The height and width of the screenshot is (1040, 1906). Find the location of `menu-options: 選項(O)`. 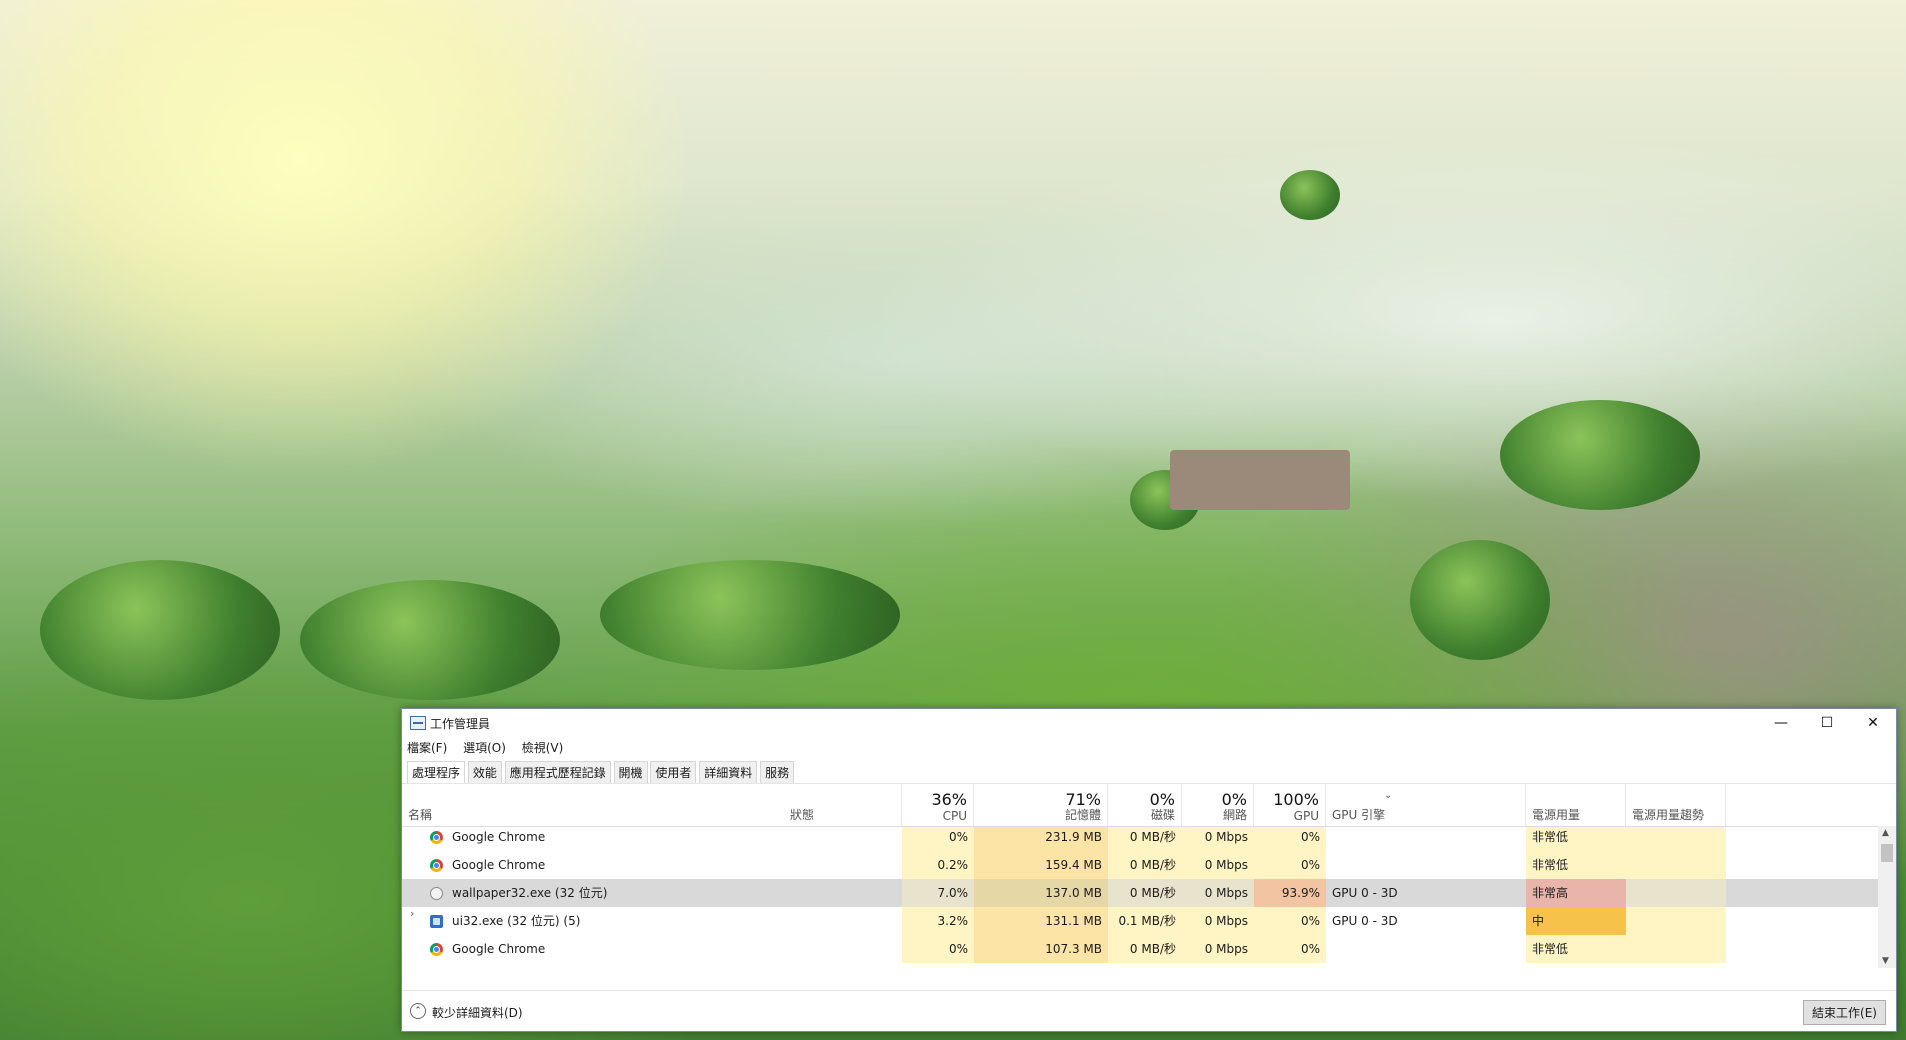

menu-options: 選項(O) is located at coordinates (484, 747).